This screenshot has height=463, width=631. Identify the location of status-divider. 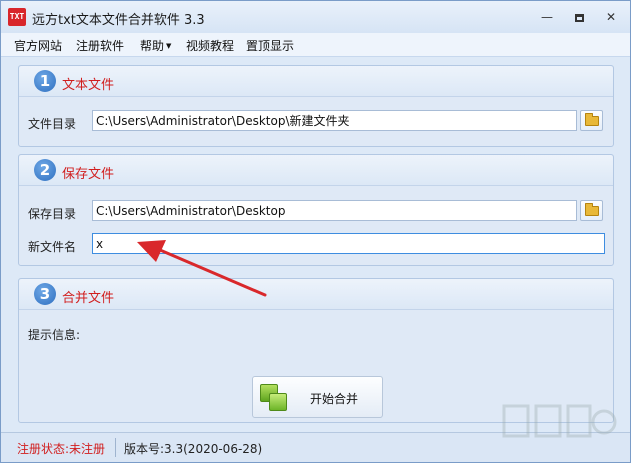
(115, 447).